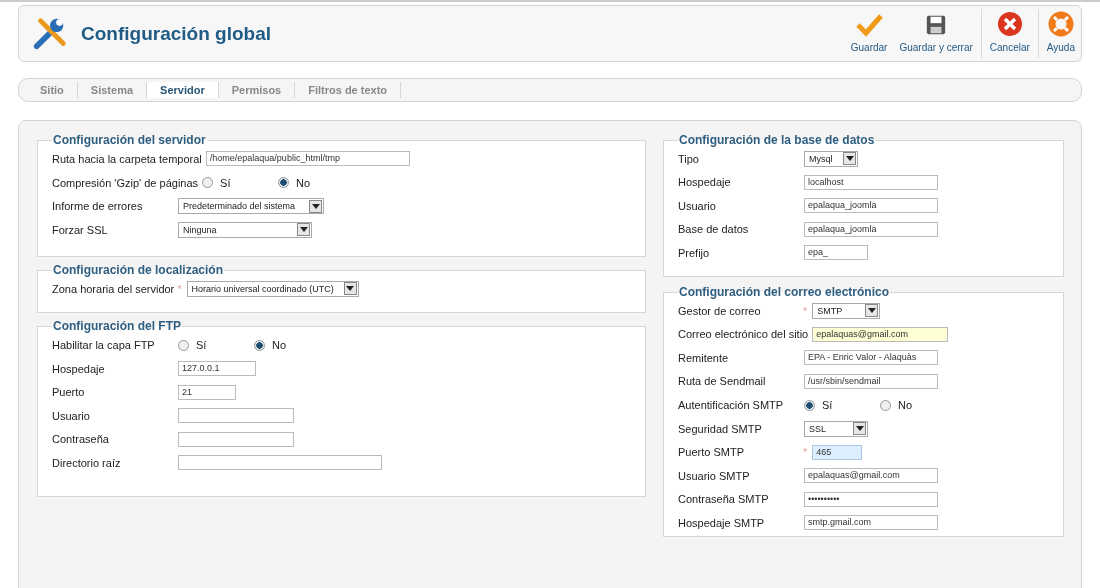  Describe the element at coordinates (1060, 24) in the screenshot. I see `lifebuoy-icon` at that location.